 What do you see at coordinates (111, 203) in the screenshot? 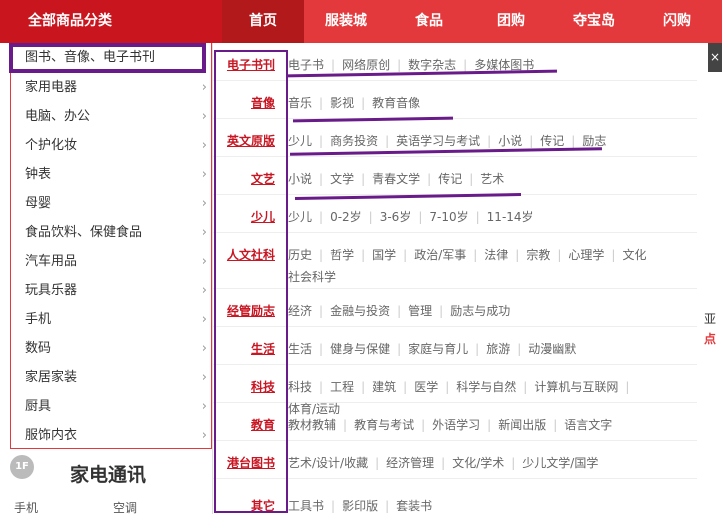
I see `category-item-baby: 母婴 ›` at bounding box center [111, 203].